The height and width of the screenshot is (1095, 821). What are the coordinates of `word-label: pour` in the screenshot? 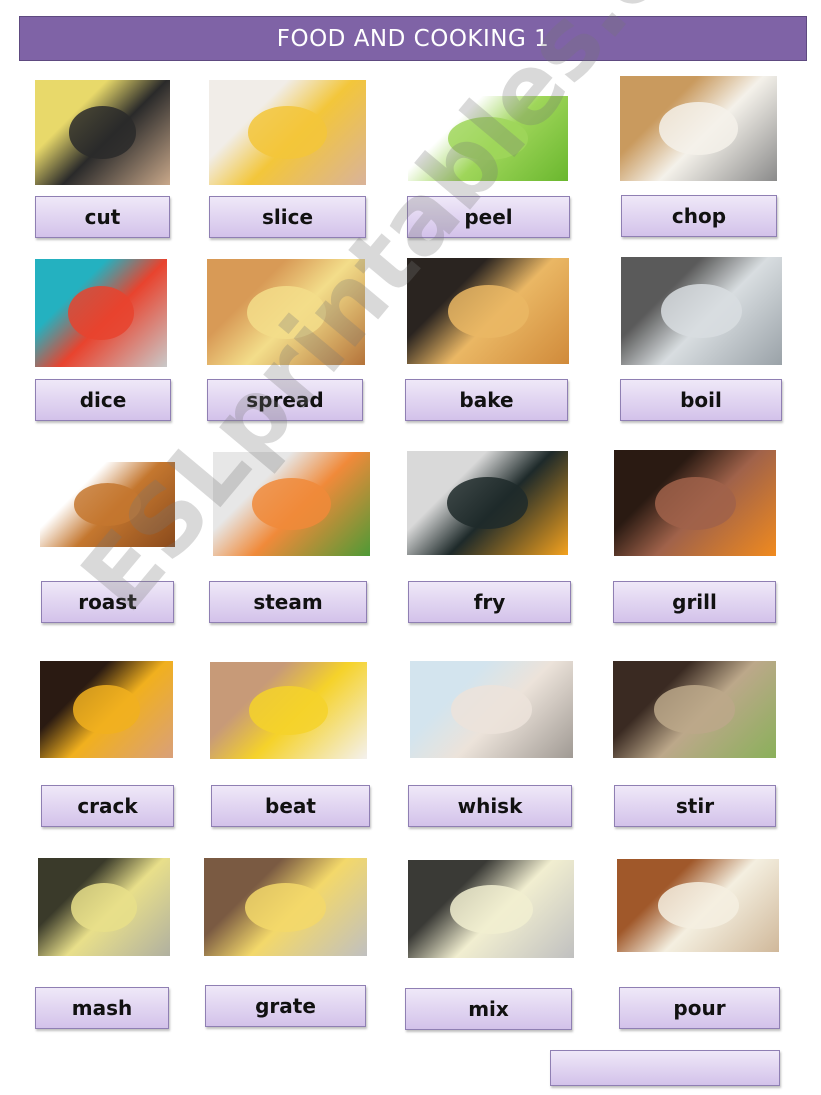 It's located at (699, 1008).